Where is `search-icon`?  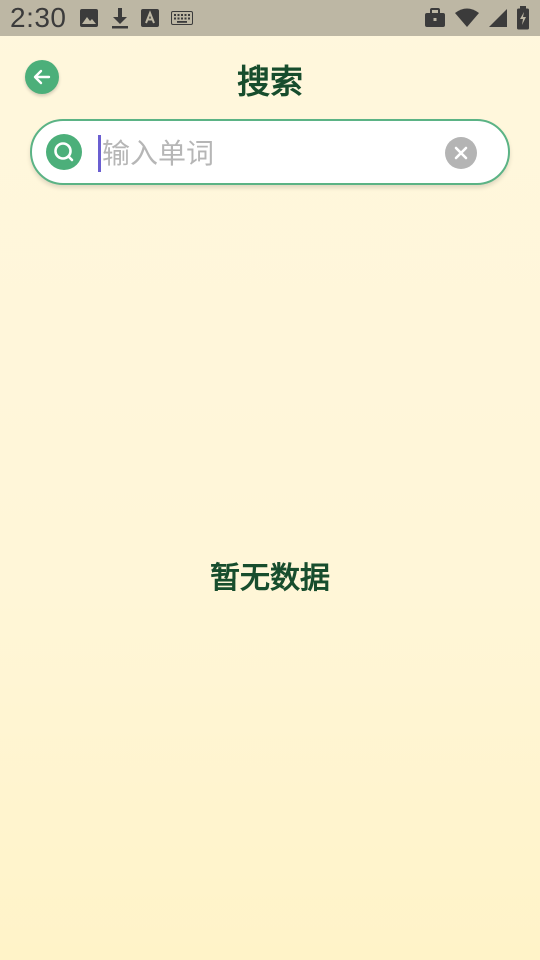
search-icon is located at coordinates (64, 152).